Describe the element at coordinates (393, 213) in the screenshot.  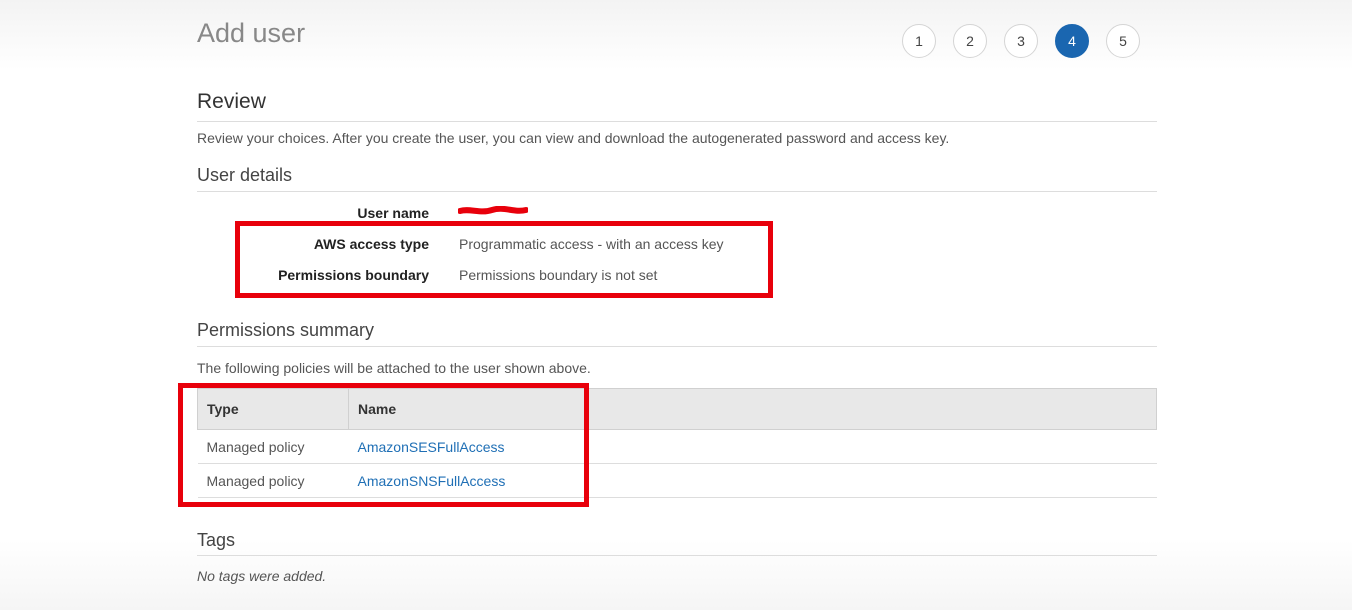
I see `user-name-label: User name` at that location.